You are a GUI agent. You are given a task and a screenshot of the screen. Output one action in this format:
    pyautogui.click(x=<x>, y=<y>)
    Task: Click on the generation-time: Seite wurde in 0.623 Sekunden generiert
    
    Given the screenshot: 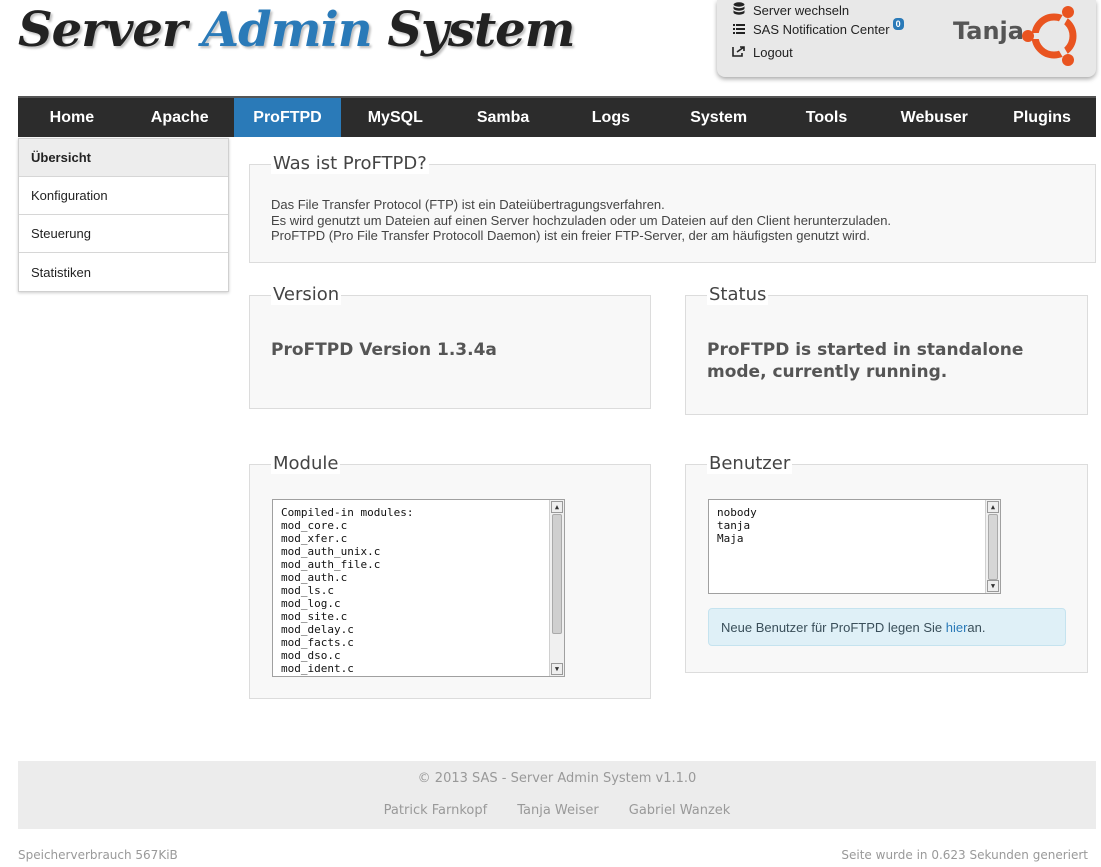 What is the action you would take?
    pyautogui.click(x=964, y=855)
    